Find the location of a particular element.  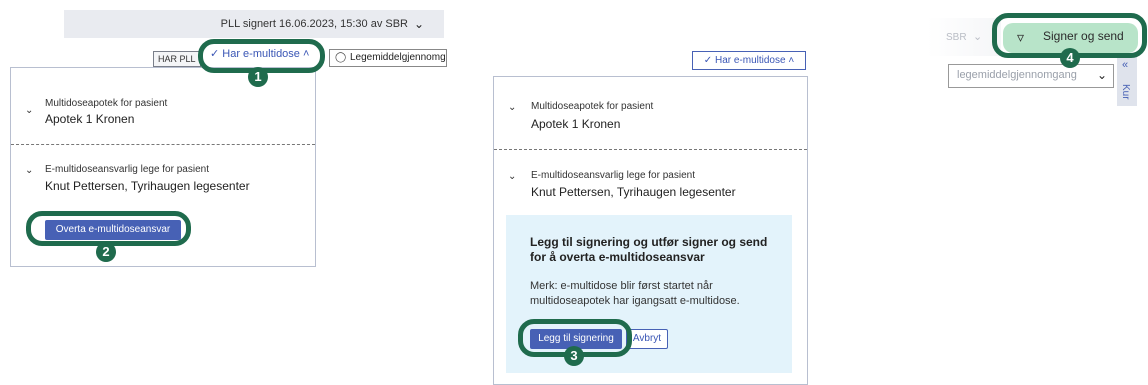

step-marker: 2 is located at coordinates (106, 252).